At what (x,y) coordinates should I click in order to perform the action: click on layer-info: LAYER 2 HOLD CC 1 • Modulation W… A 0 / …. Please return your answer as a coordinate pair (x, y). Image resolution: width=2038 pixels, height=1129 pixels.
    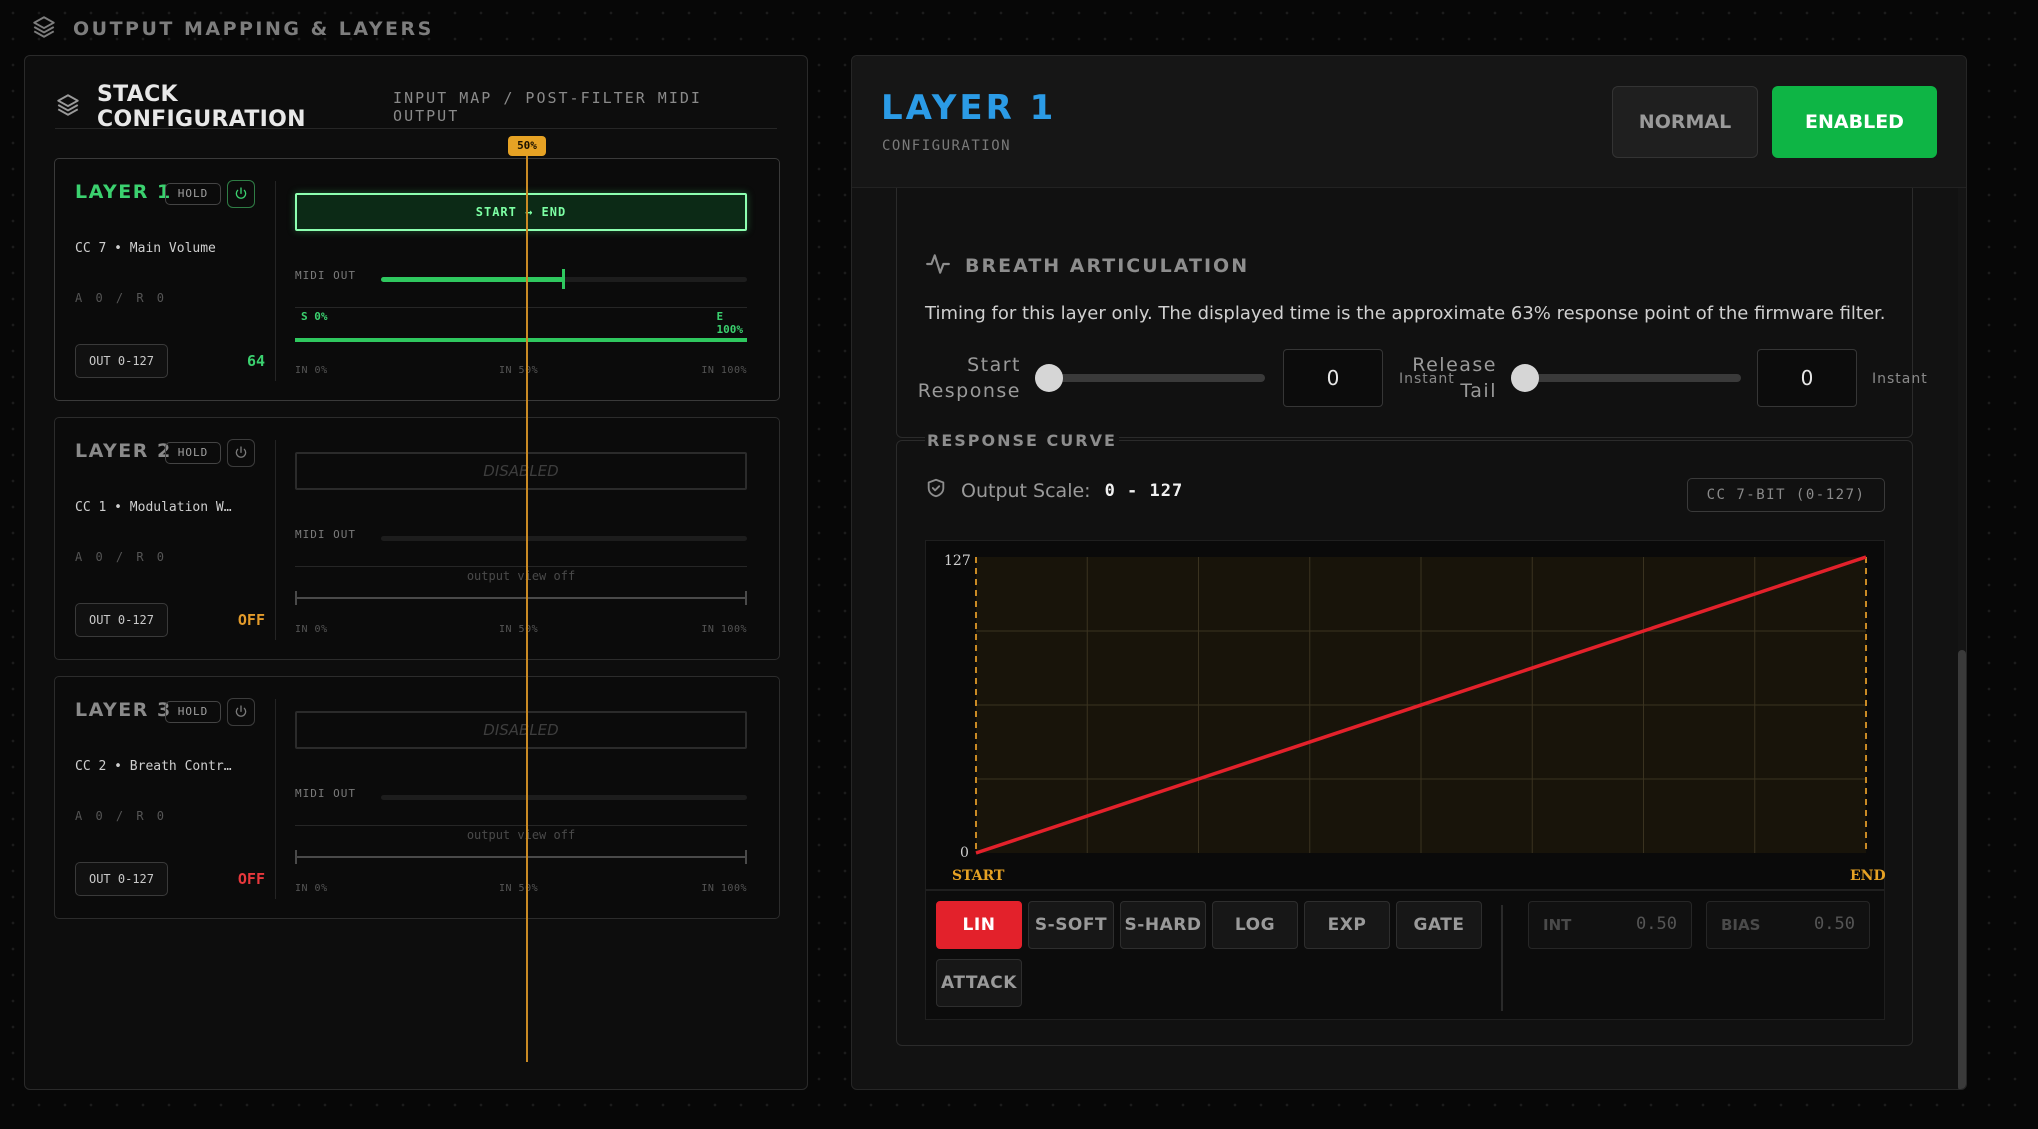
    Looking at the image, I should click on (170, 538).